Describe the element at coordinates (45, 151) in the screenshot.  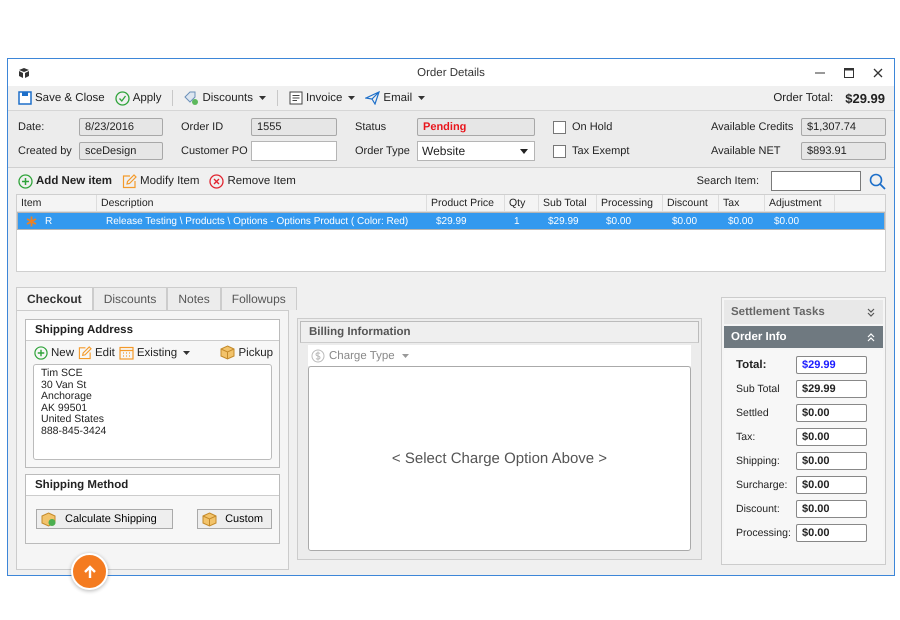
I see `created-by-label: Created by` at that location.